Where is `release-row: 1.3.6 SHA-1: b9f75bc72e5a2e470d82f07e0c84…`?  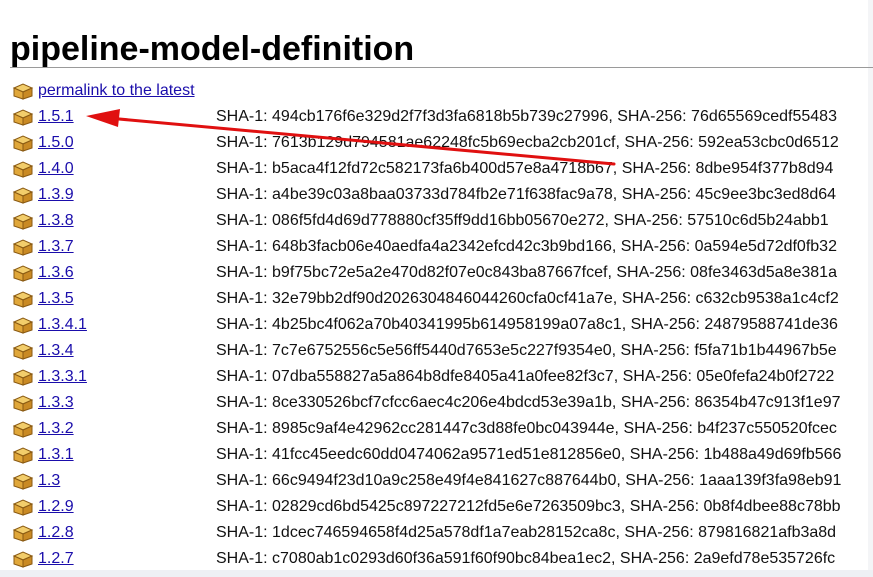 release-row: 1.3.6 SHA-1: b9f75bc72e5a2e470d82f07e0c84… is located at coordinates (436, 273).